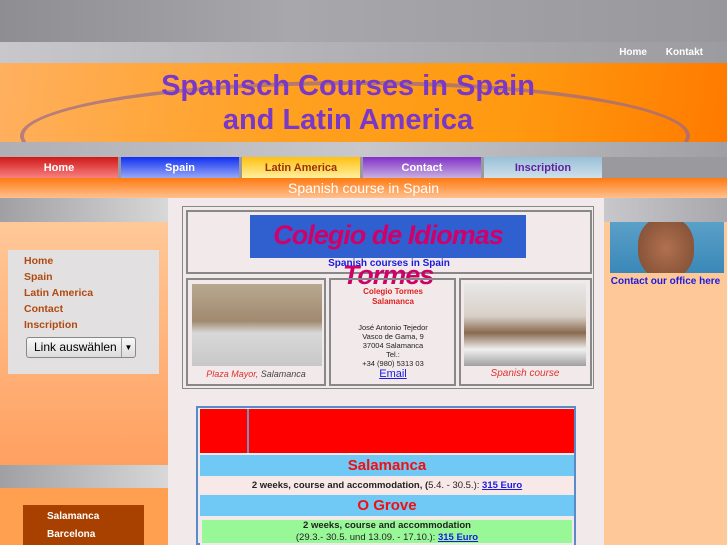  What do you see at coordinates (393, 336) in the screenshot?
I see `address-line: Vasco de Gama, 9` at bounding box center [393, 336].